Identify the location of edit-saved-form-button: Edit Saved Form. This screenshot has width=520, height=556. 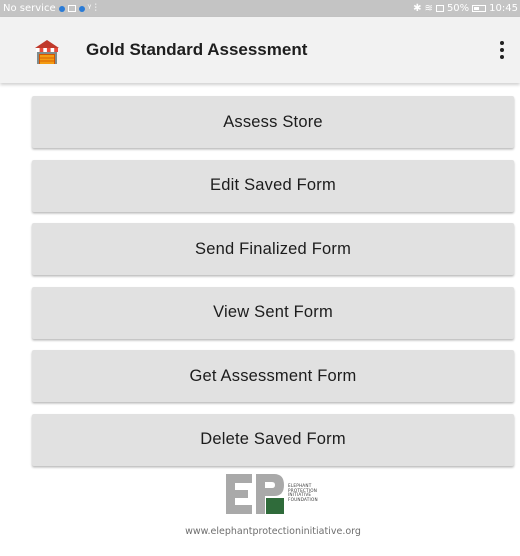
(273, 185).